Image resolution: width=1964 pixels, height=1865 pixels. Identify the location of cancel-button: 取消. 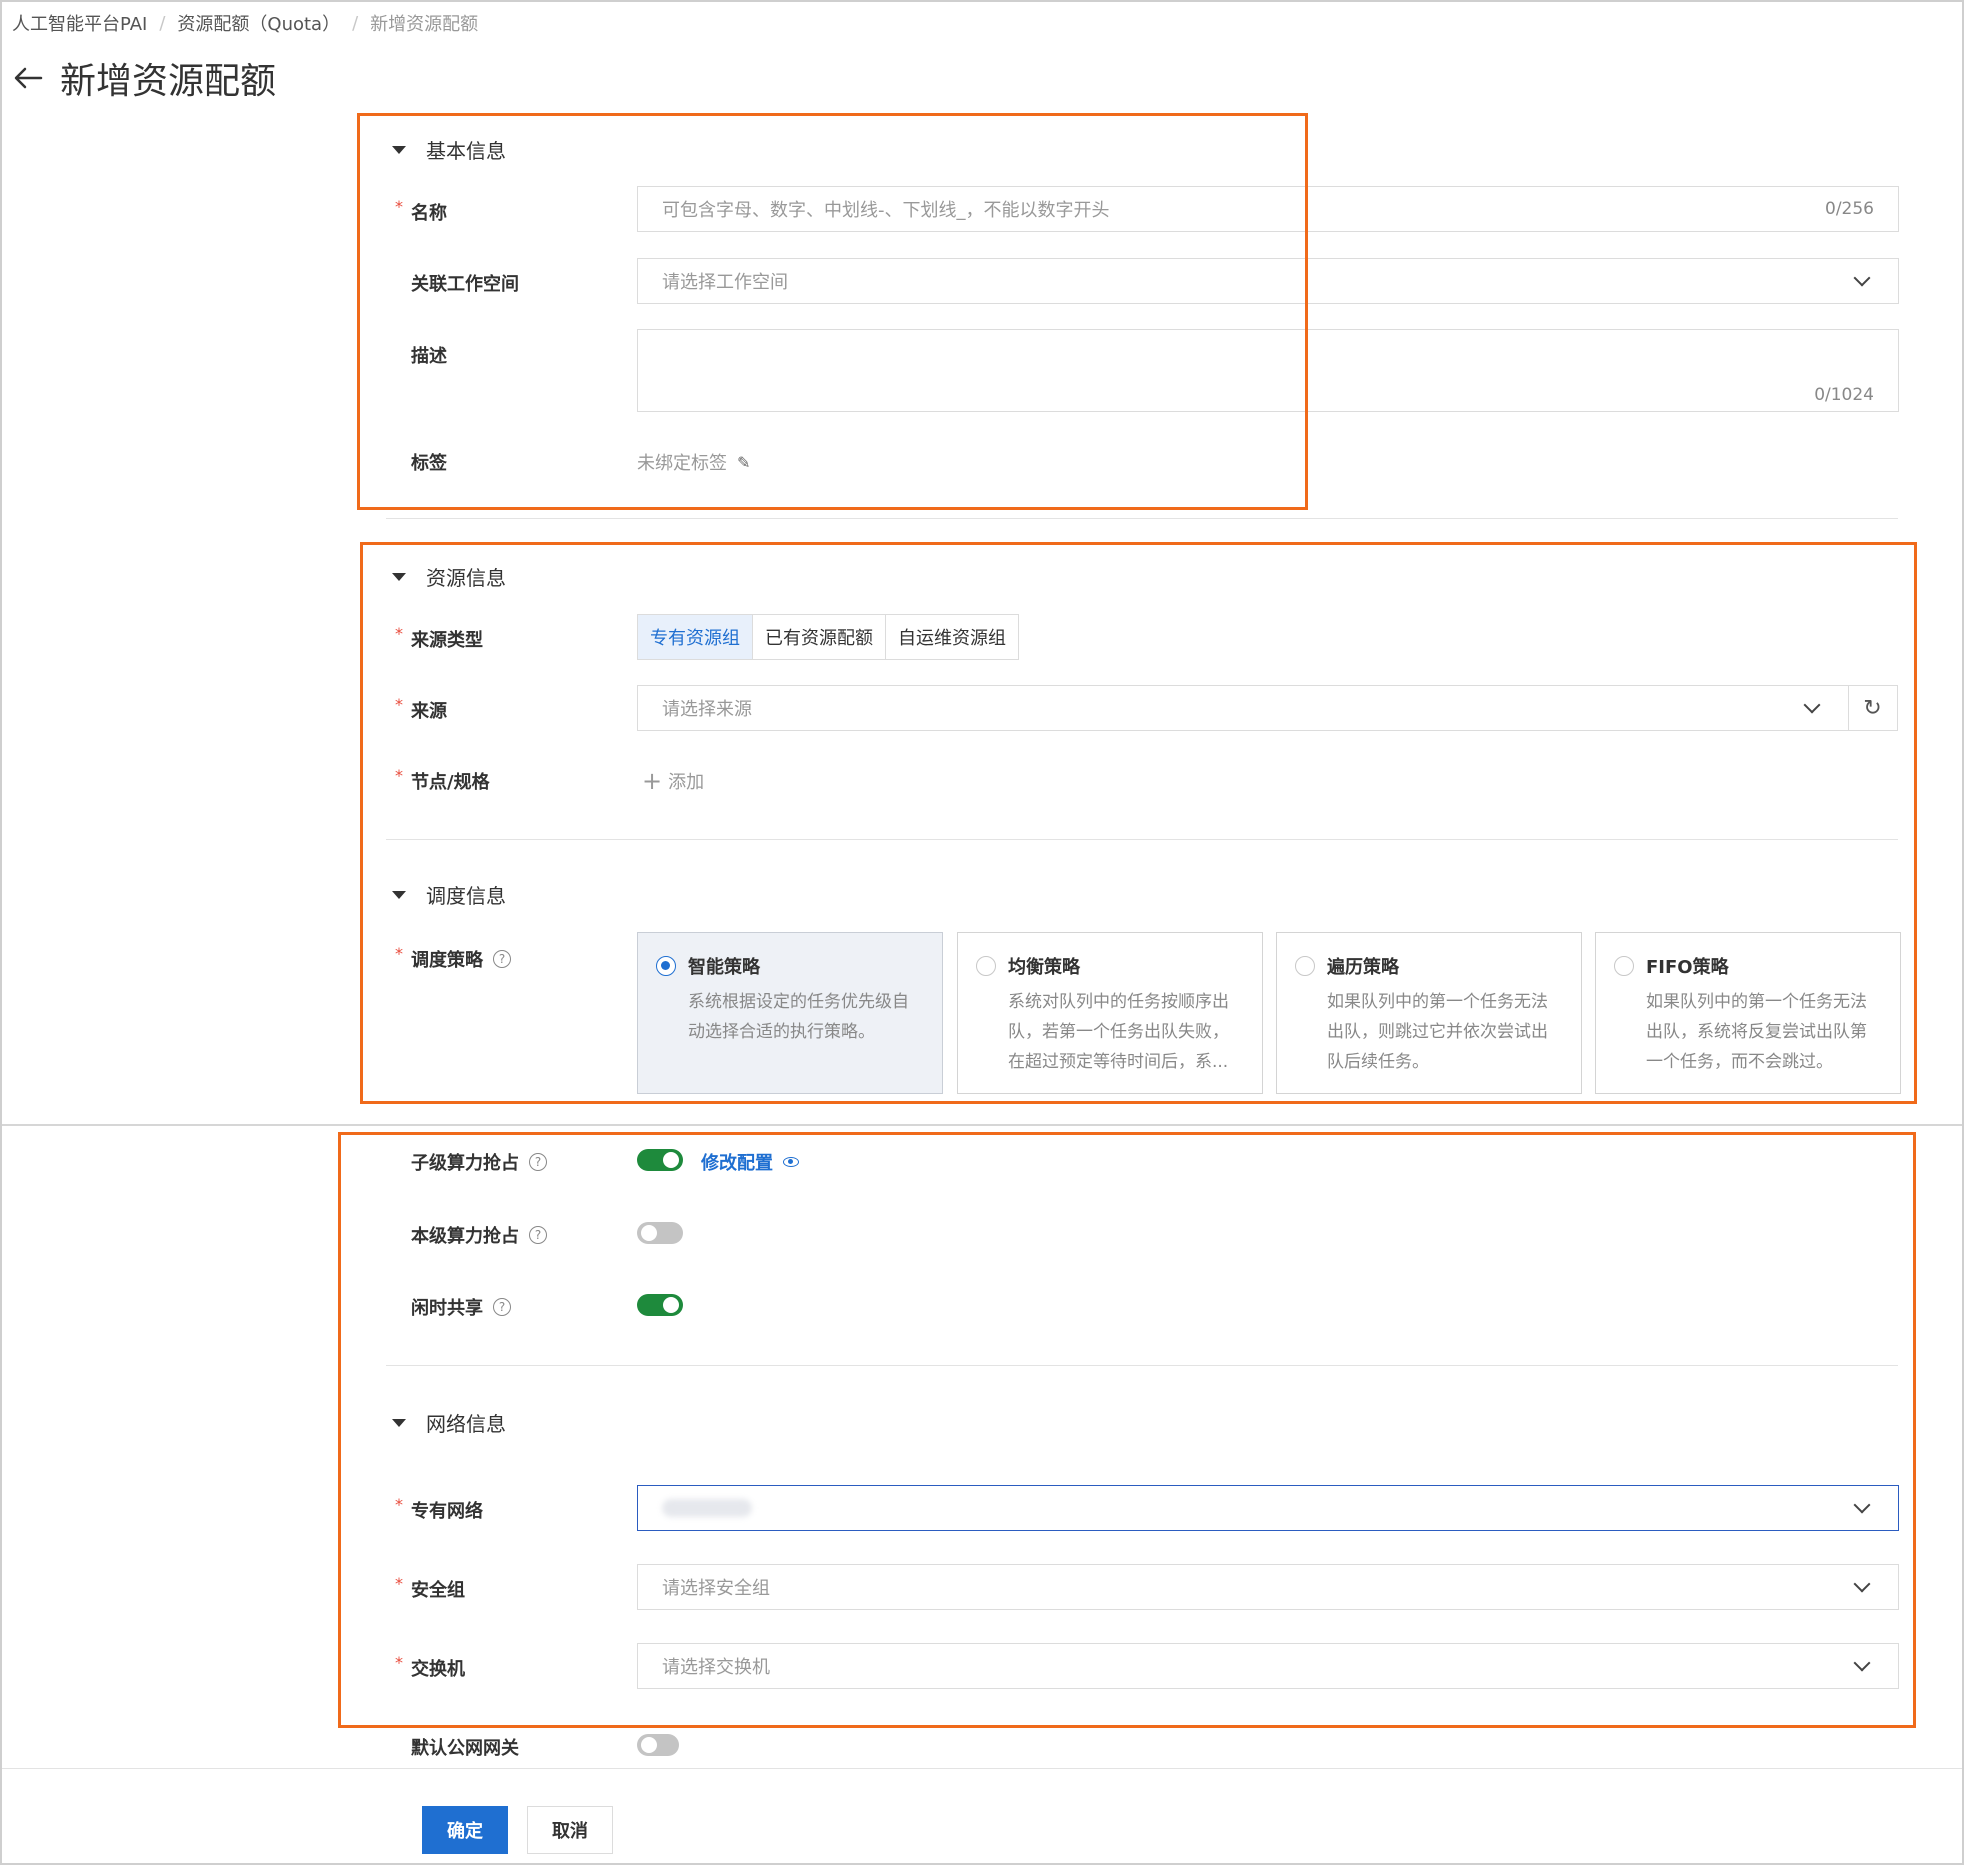
(570, 1830).